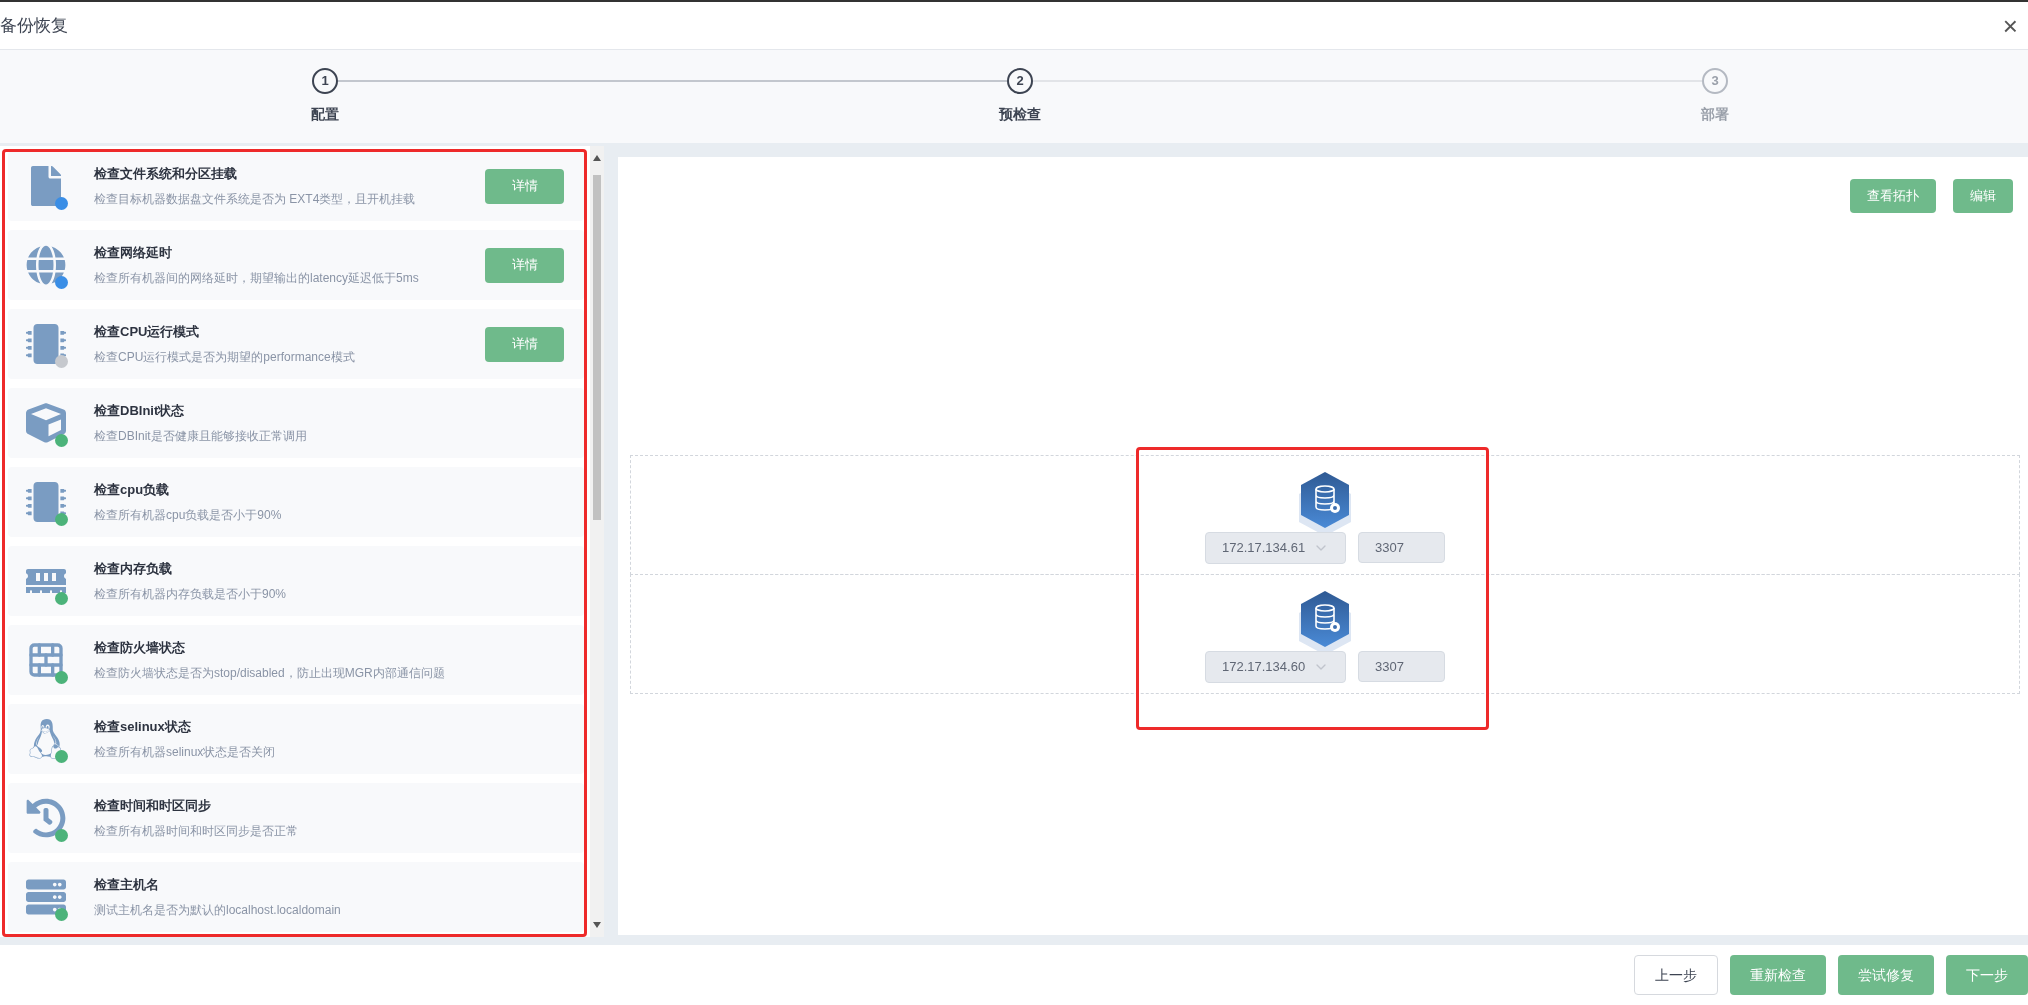 This screenshot has height=1005, width=2028. What do you see at coordinates (218, 910) in the screenshot?
I see `check-description: 测试主机名是否为默认的localhost.localdomain` at bounding box center [218, 910].